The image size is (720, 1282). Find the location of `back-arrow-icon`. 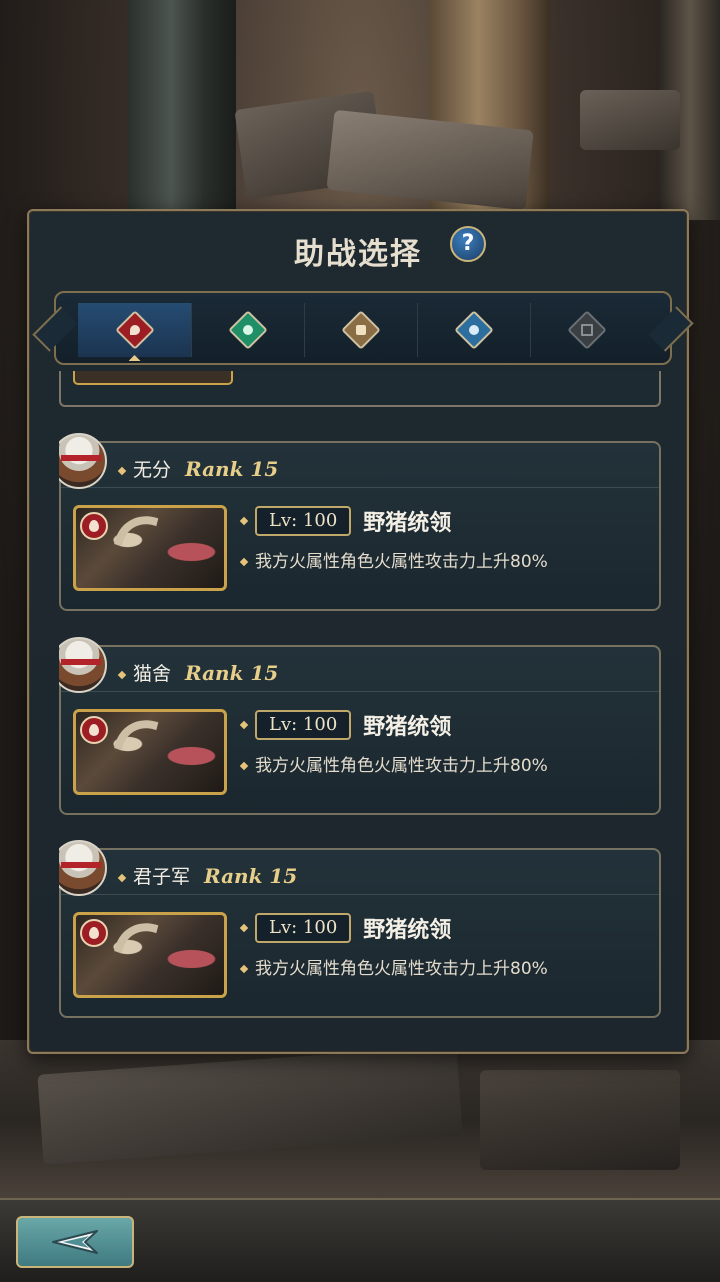

back-arrow-icon is located at coordinates (75, 1242).